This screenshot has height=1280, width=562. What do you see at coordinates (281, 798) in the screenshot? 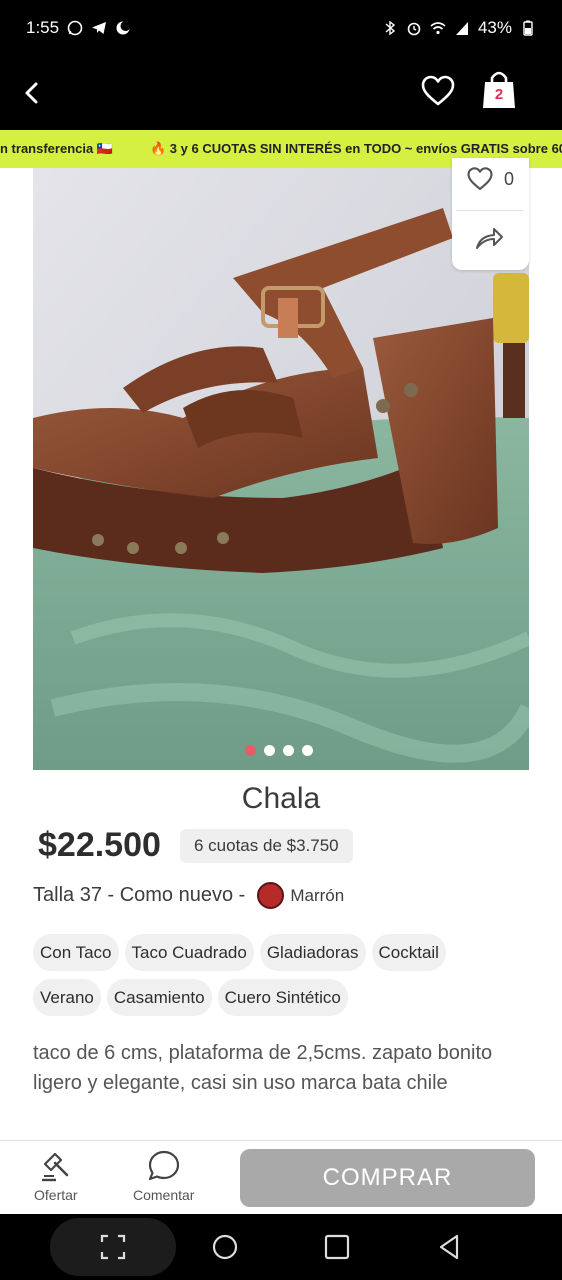
I see `product-title: Chala` at bounding box center [281, 798].